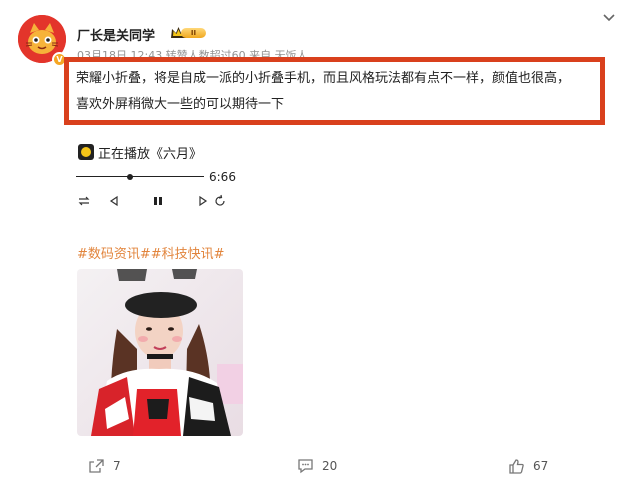 The height and width of the screenshot is (483, 635). I want to click on progress-bar, so click(141, 177).